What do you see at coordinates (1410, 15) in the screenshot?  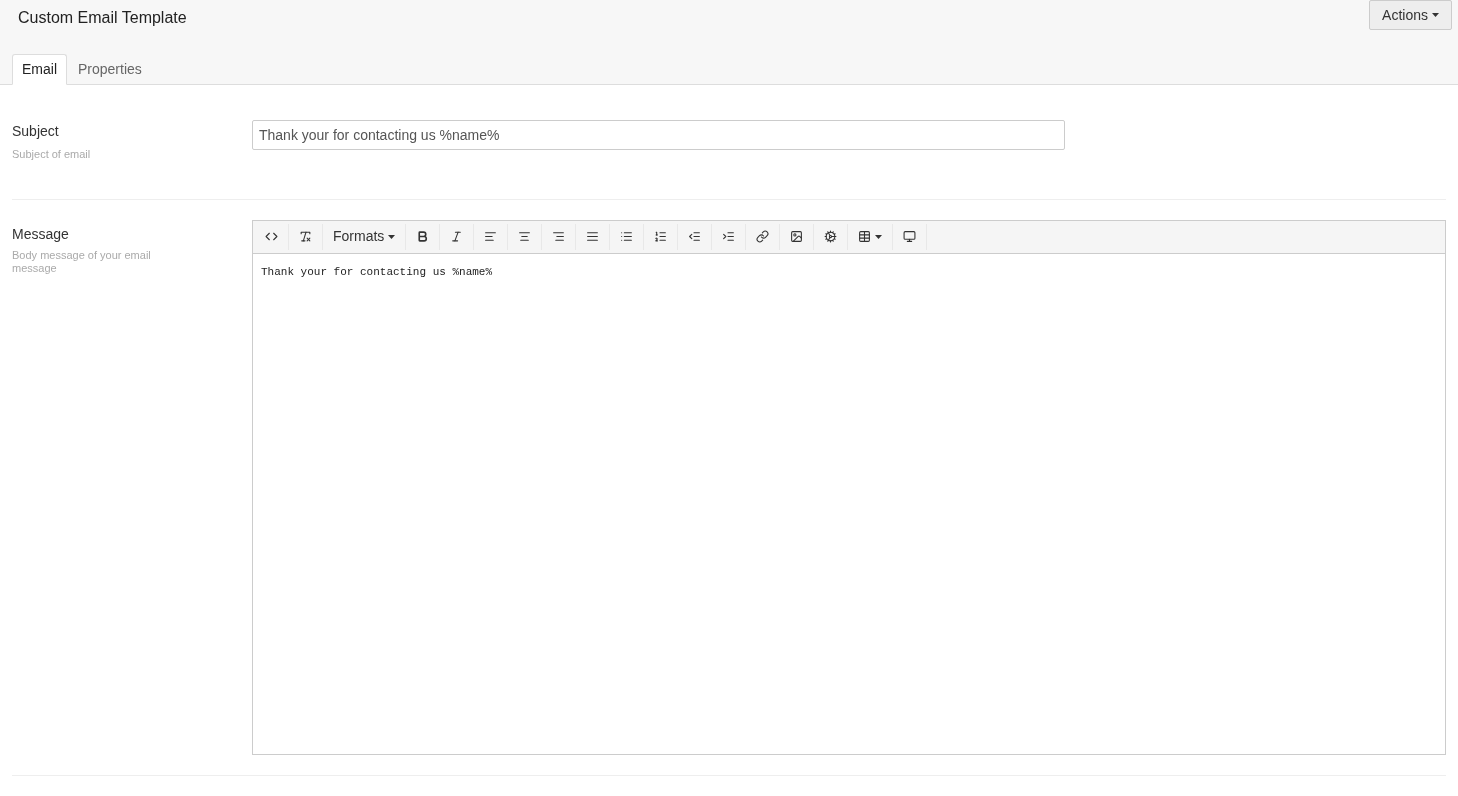 I see `actions-button: Actions` at bounding box center [1410, 15].